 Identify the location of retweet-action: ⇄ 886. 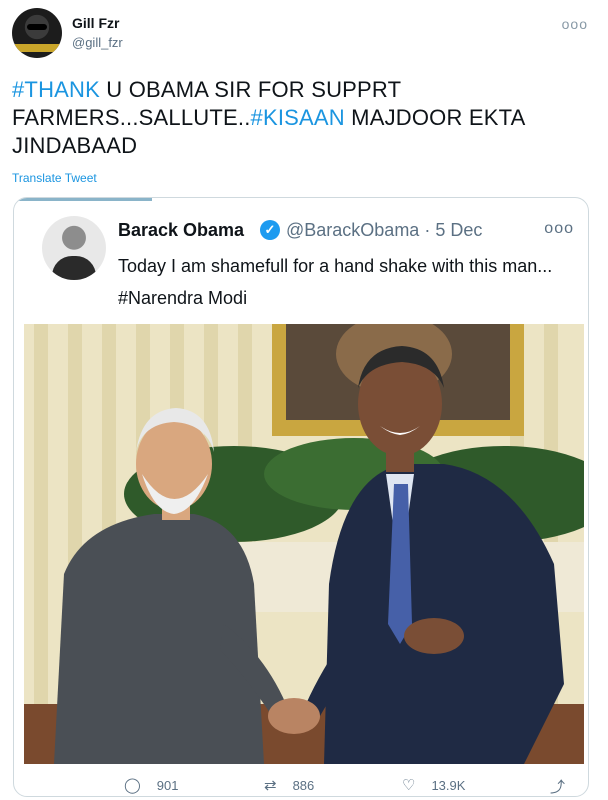
(289, 785).